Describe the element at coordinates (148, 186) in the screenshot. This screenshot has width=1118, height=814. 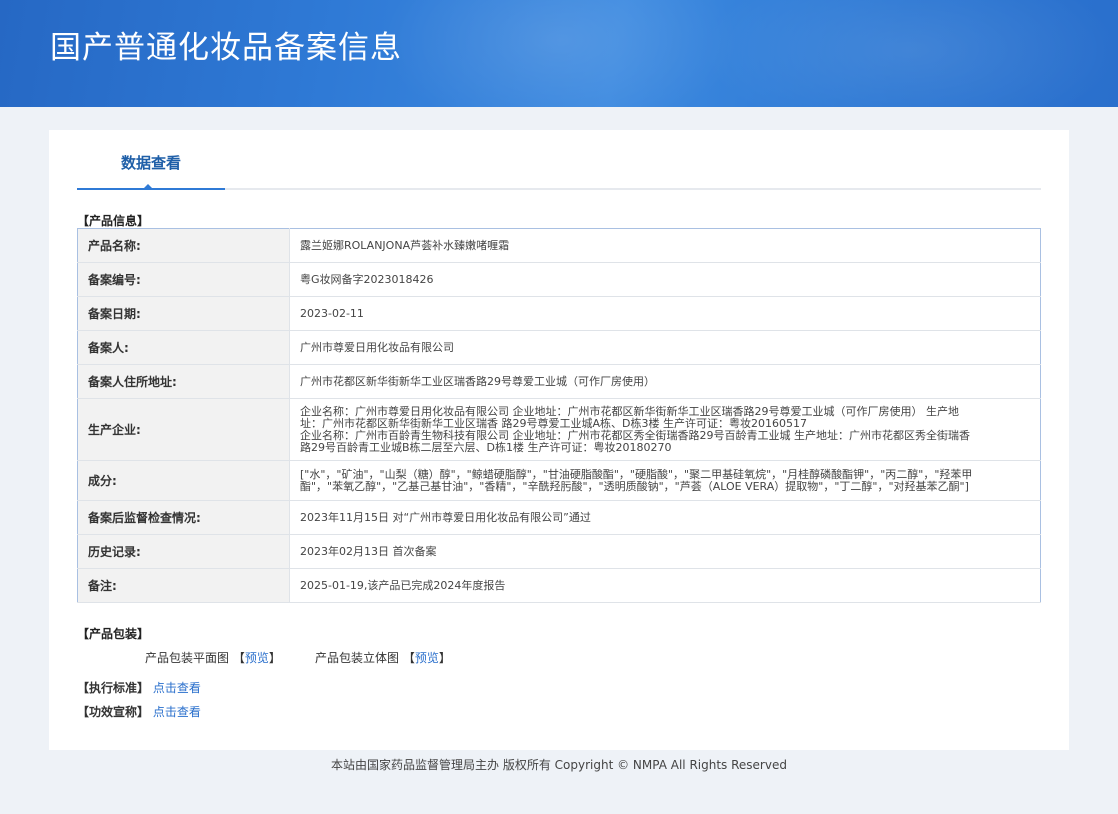
I see `tab-active-caret-icon` at that location.